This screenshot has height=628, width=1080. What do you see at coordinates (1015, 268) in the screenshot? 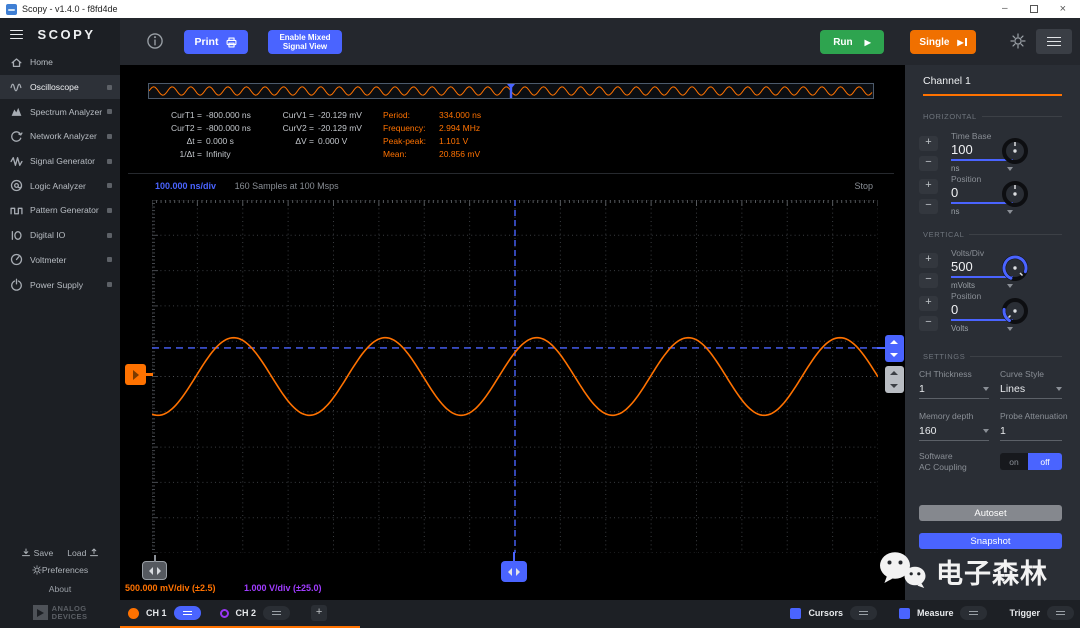
I see `voltsdiv-knob` at bounding box center [1015, 268].